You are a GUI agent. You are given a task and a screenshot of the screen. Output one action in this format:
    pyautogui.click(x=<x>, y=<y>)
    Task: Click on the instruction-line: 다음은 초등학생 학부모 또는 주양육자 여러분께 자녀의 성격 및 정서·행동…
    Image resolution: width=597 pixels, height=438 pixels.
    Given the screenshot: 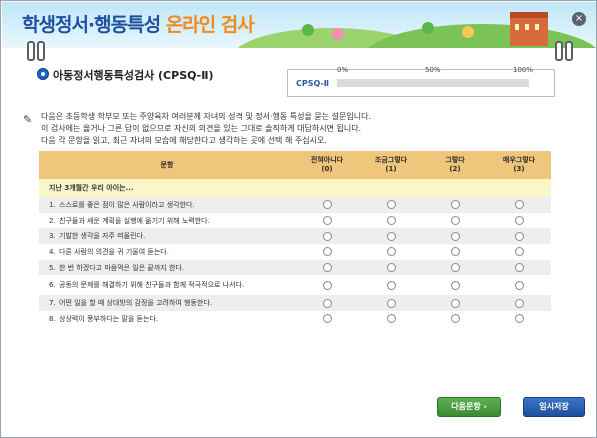 What is the action you would take?
    pyautogui.click(x=206, y=116)
    